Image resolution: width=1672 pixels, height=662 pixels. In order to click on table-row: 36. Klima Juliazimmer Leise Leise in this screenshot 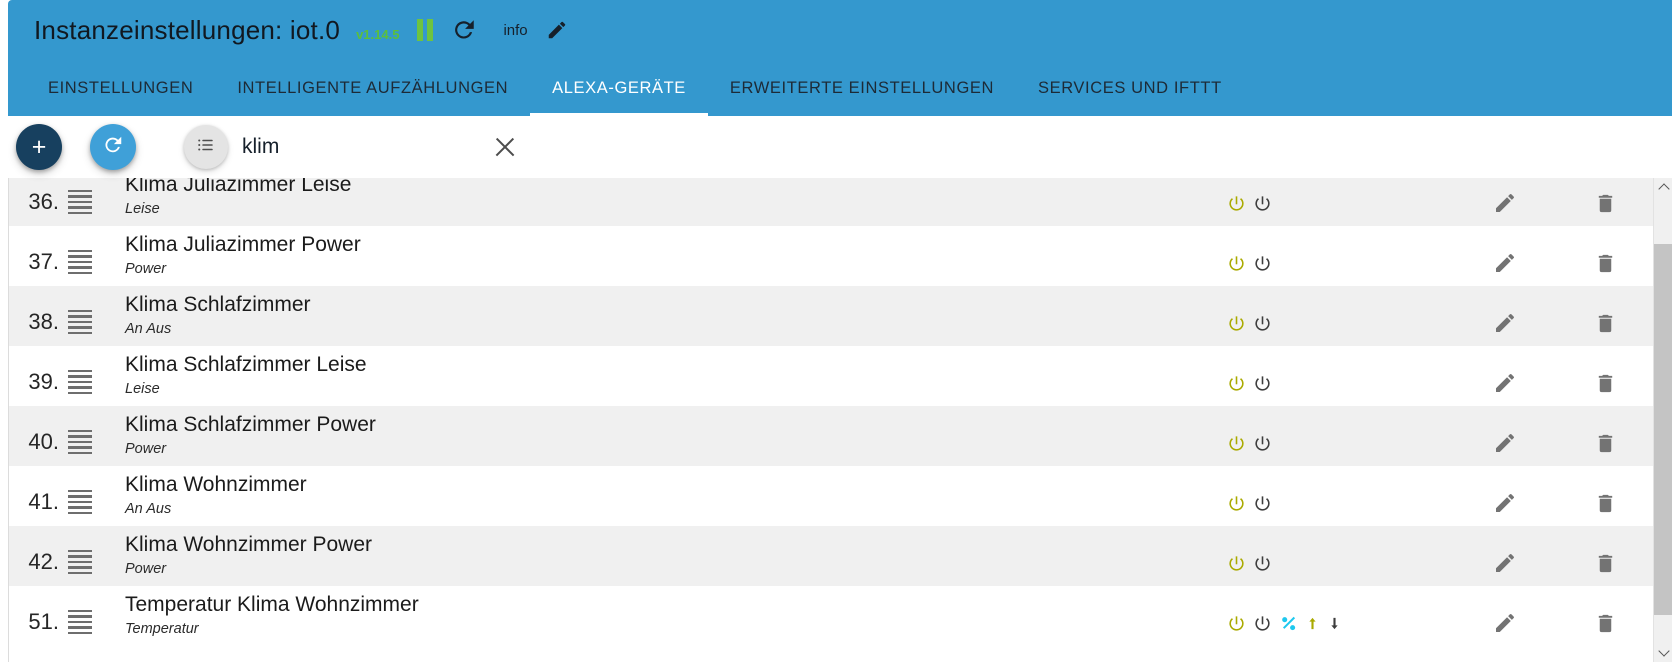, I will do `click(832, 202)`.